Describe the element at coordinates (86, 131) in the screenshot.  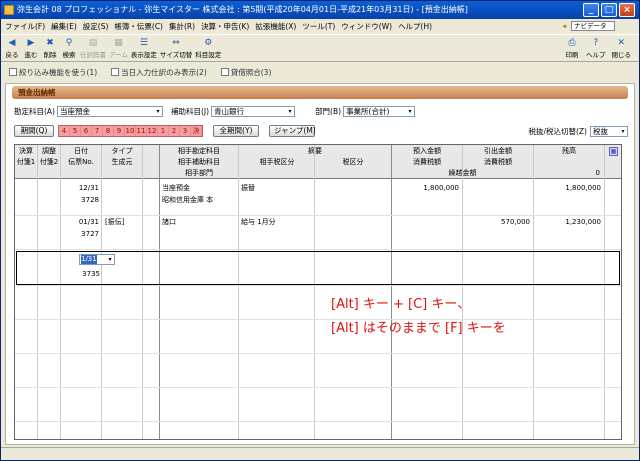
I see `month-tab: 6` at that location.